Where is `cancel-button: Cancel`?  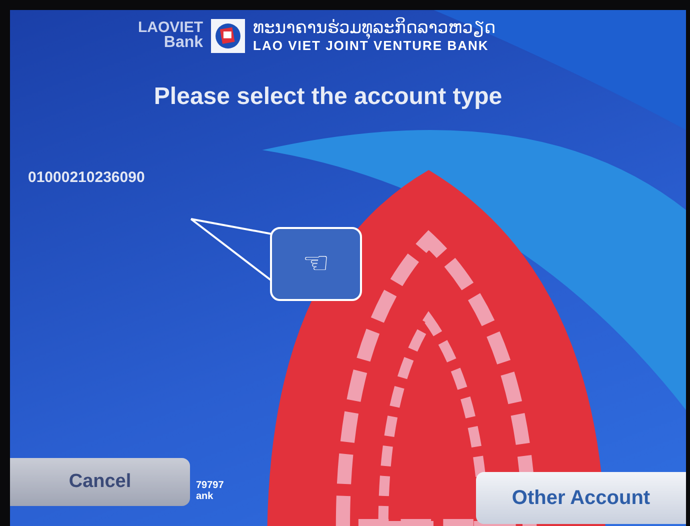 cancel-button: Cancel is located at coordinates (100, 482).